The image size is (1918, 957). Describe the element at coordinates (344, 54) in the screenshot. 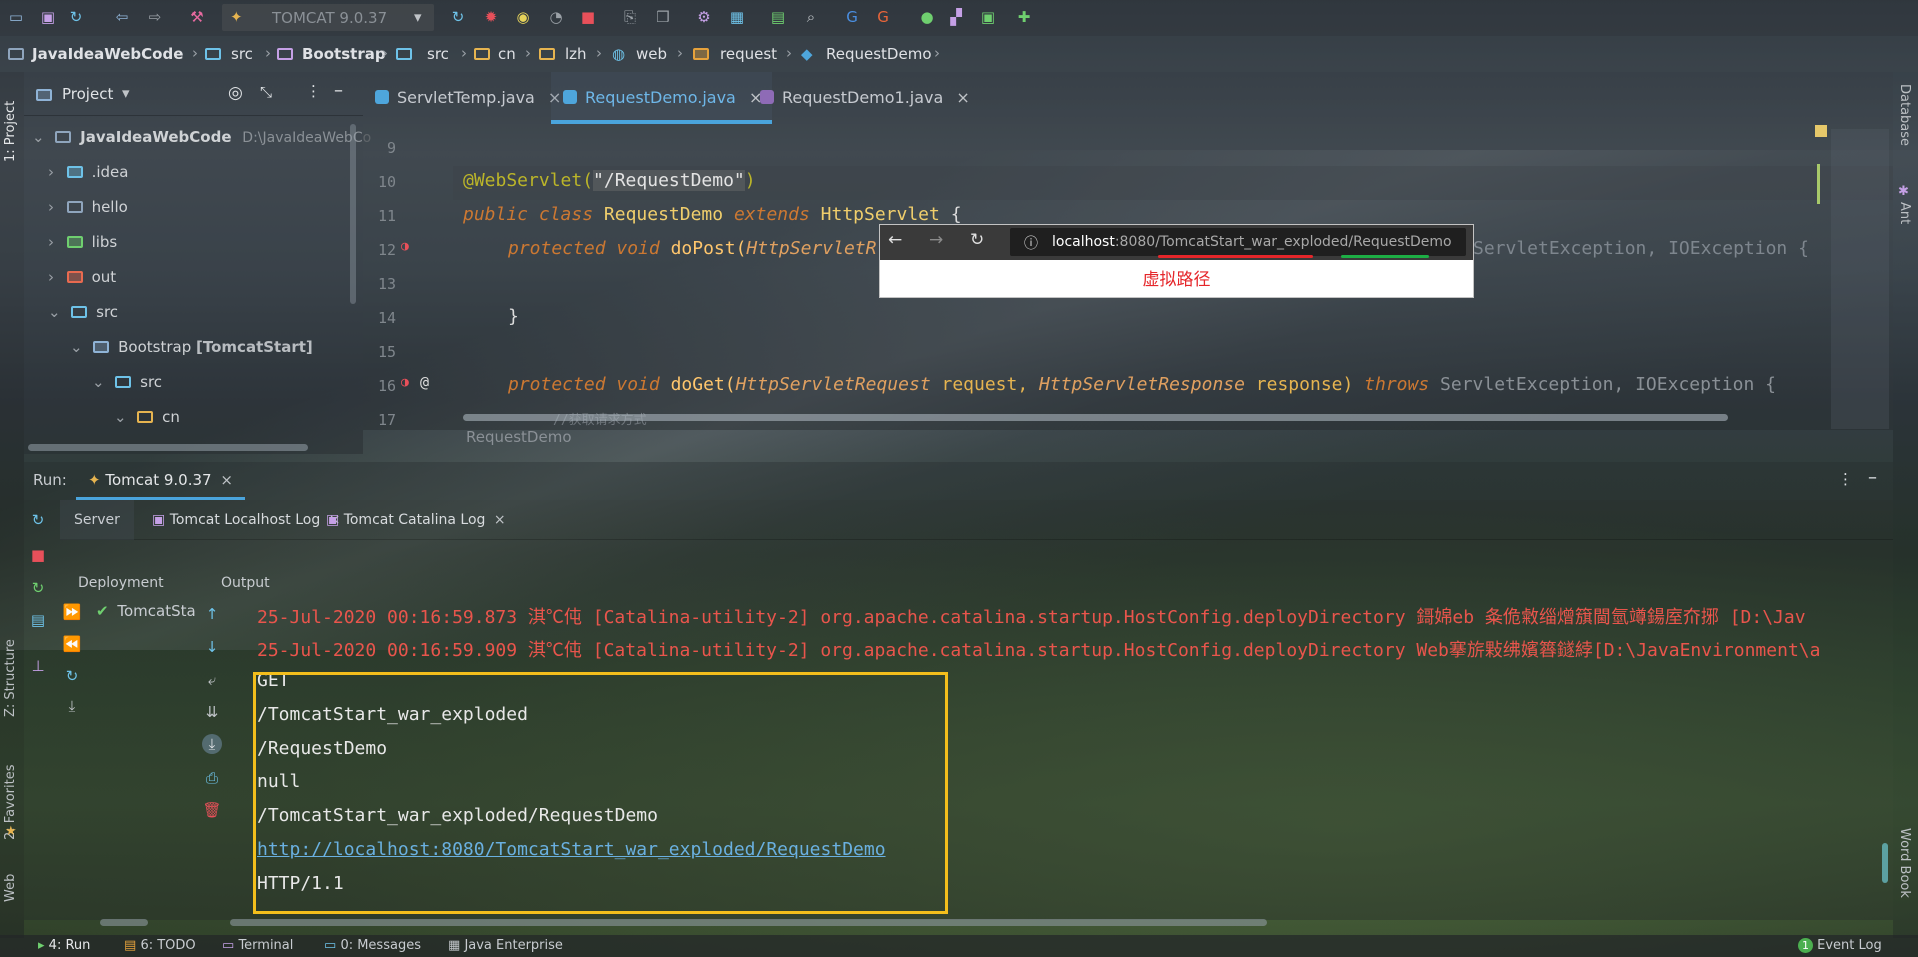

I see `breadcrumb-bootstrap: Bootstrap` at that location.